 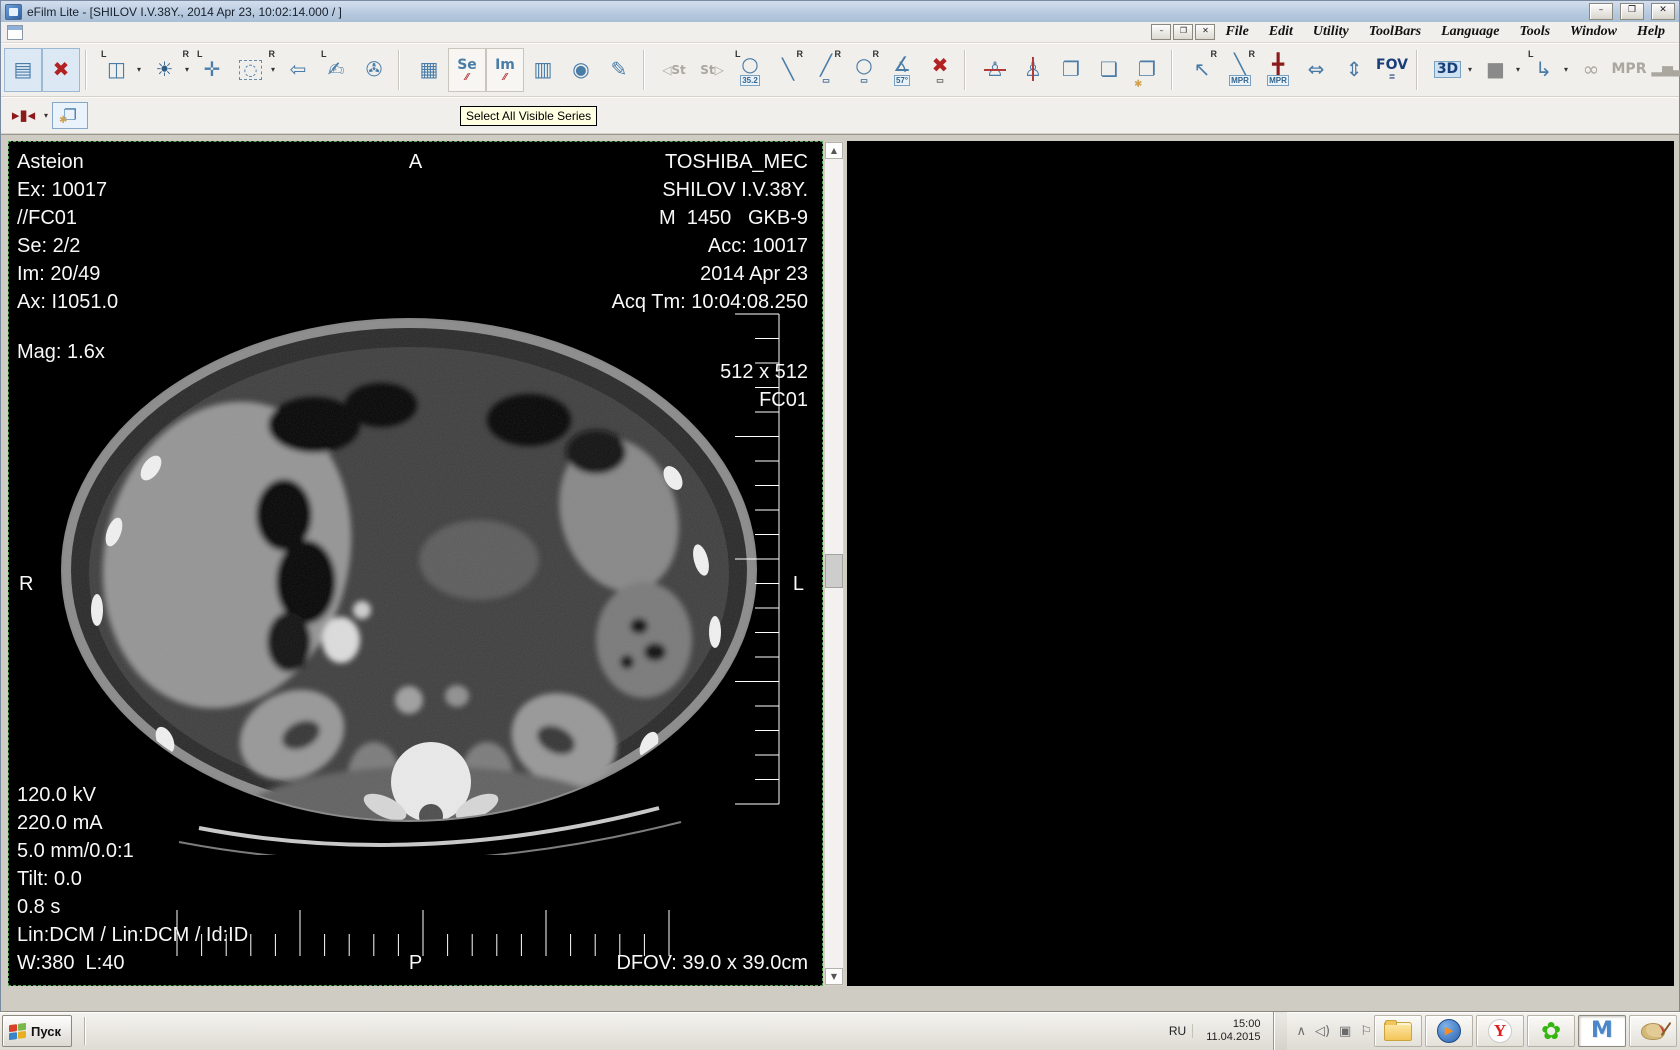 What do you see at coordinates (840, 115) in the screenshot?
I see `toolbar-secondary: ▸▮◂ ❐` at bounding box center [840, 115].